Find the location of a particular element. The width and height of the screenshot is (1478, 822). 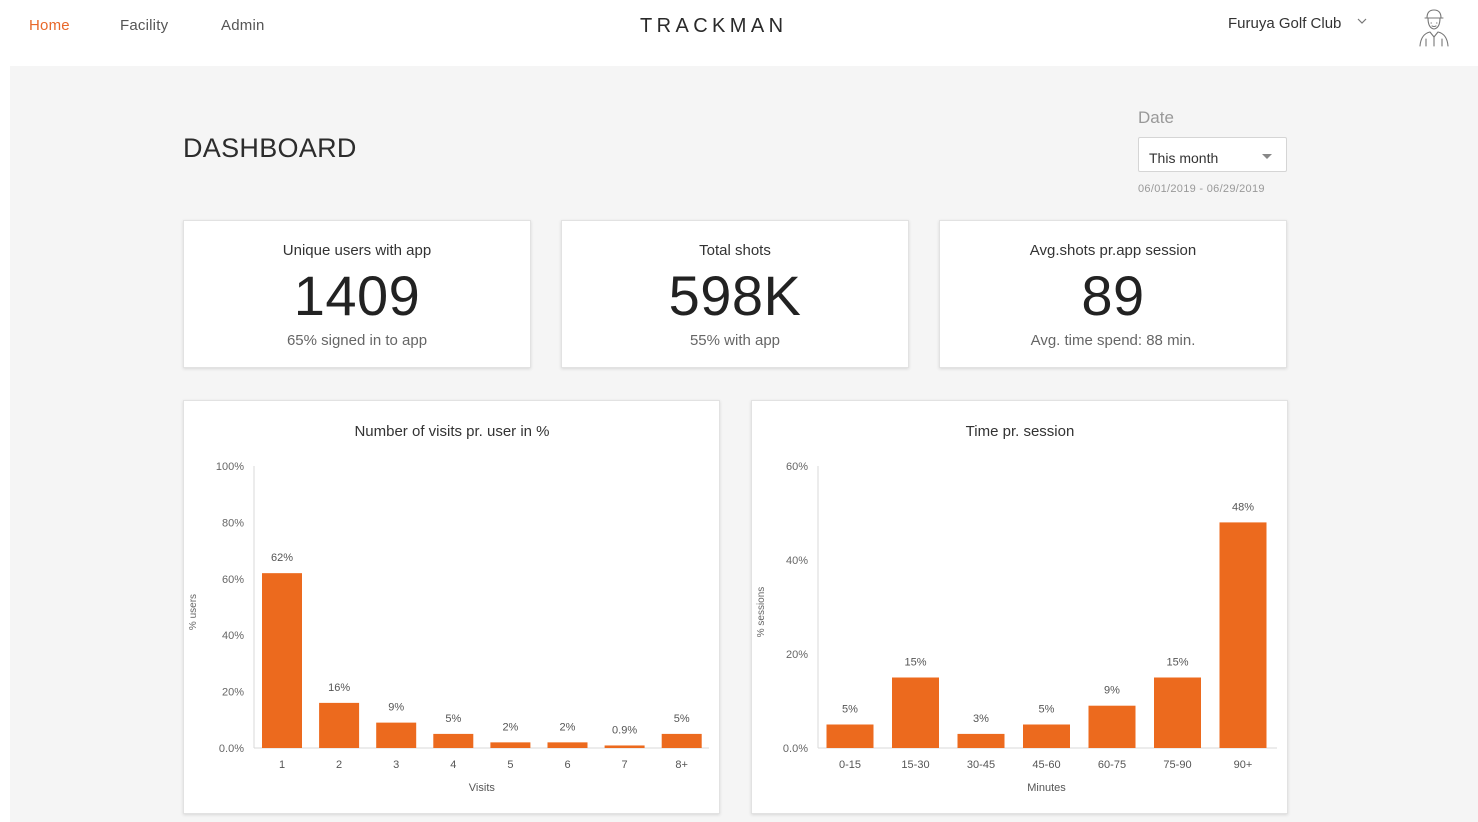

x-tick-label: 7 is located at coordinates (625, 765).